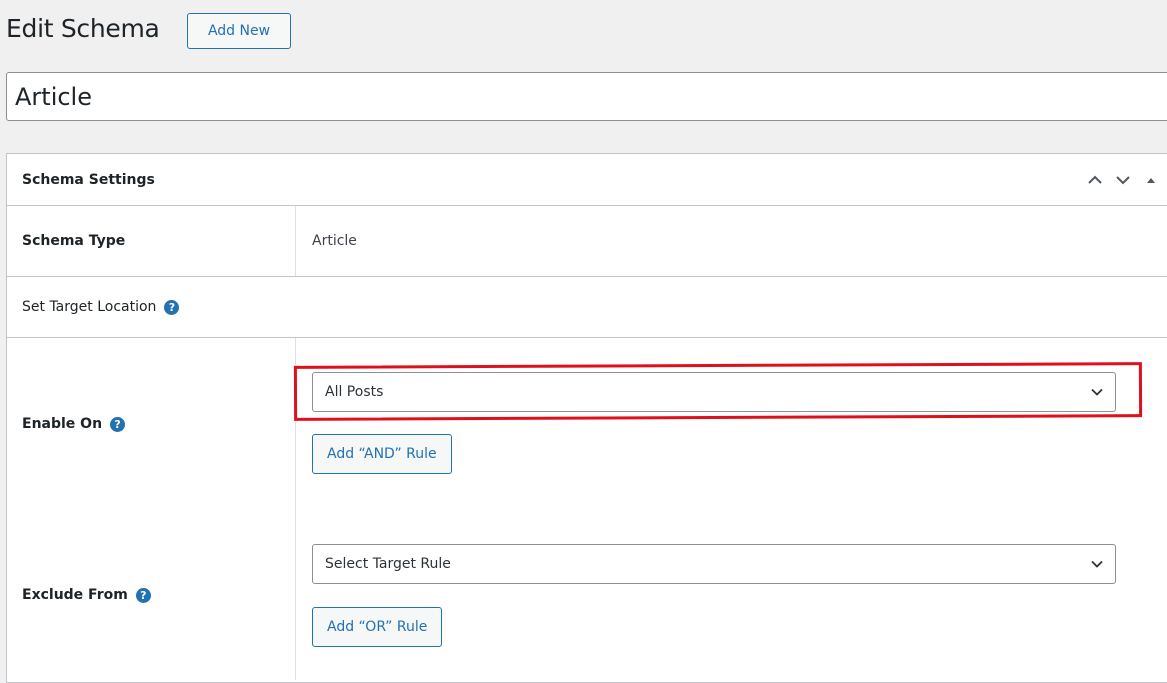  Describe the element at coordinates (587, 180) in the screenshot. I see `metabox-header: Schema Settings` at that location.